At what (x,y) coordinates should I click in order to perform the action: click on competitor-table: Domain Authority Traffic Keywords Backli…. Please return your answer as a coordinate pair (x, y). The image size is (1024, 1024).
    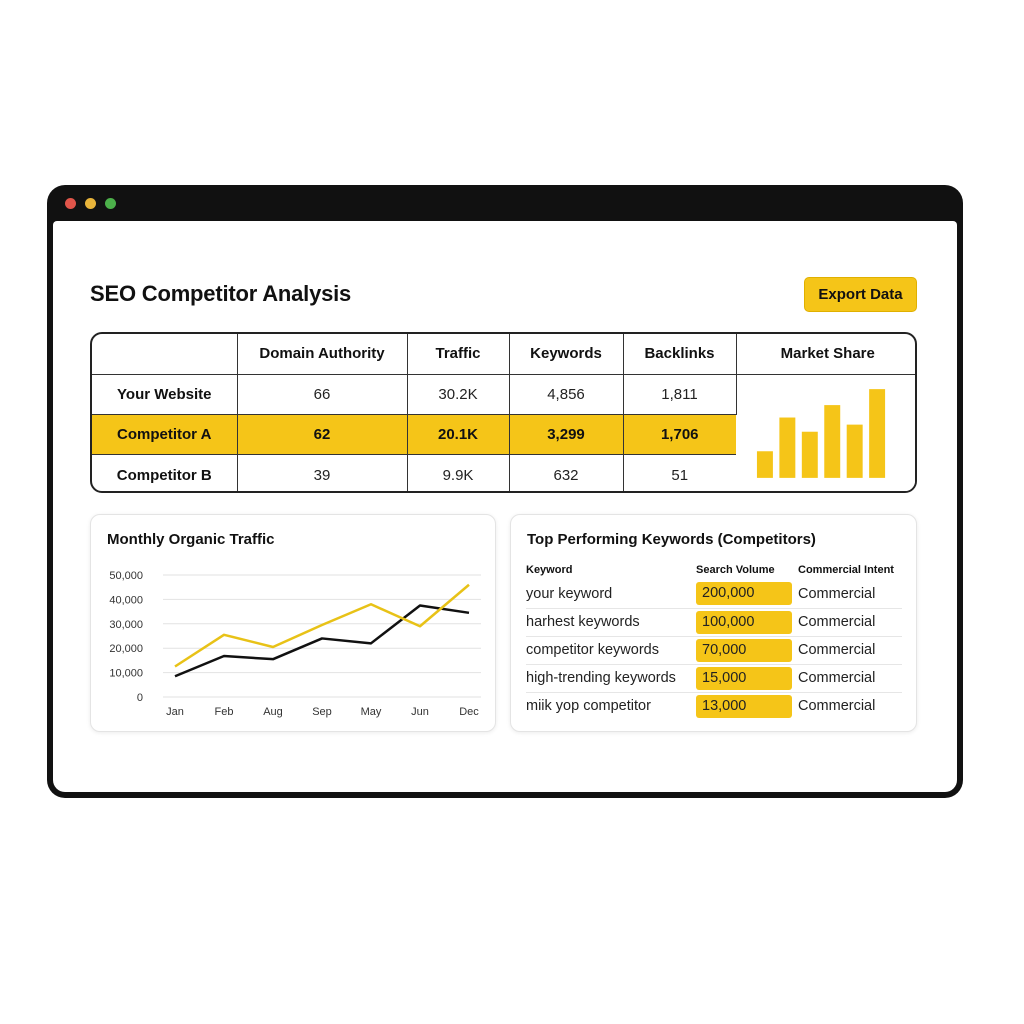
    Looking at the image, I should click on (503, 412).